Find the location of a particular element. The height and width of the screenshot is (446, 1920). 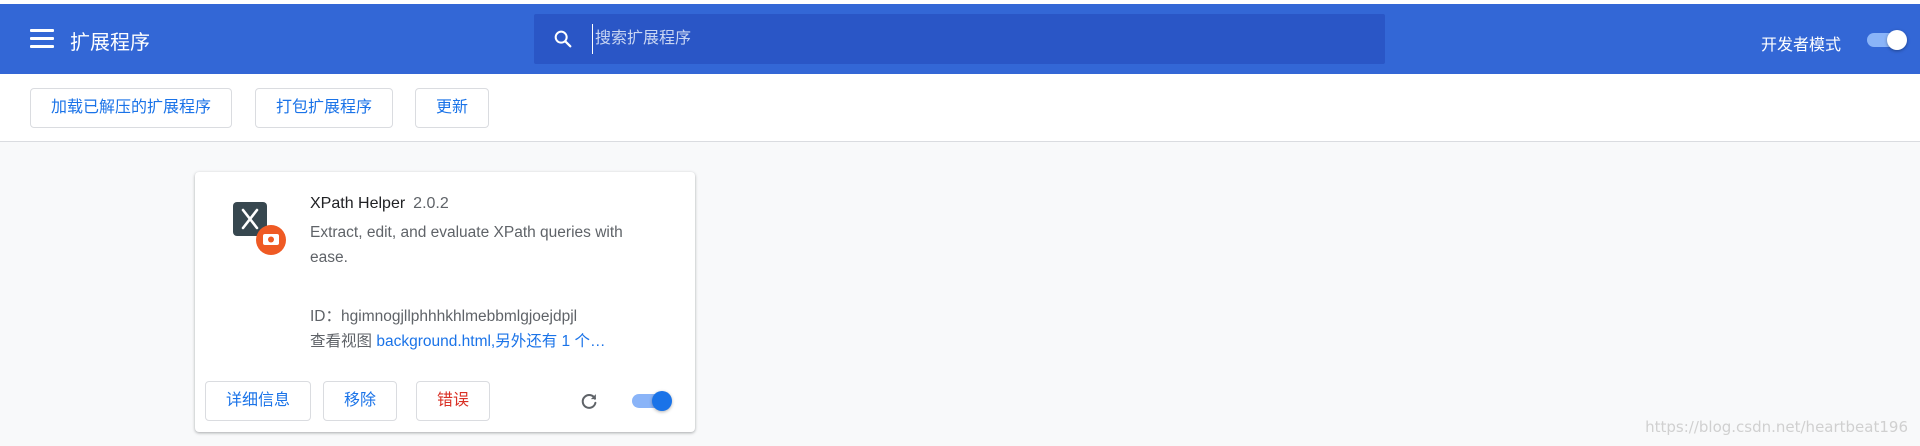

extension-version: 2.0.2 is located at coordinates (431, 203).